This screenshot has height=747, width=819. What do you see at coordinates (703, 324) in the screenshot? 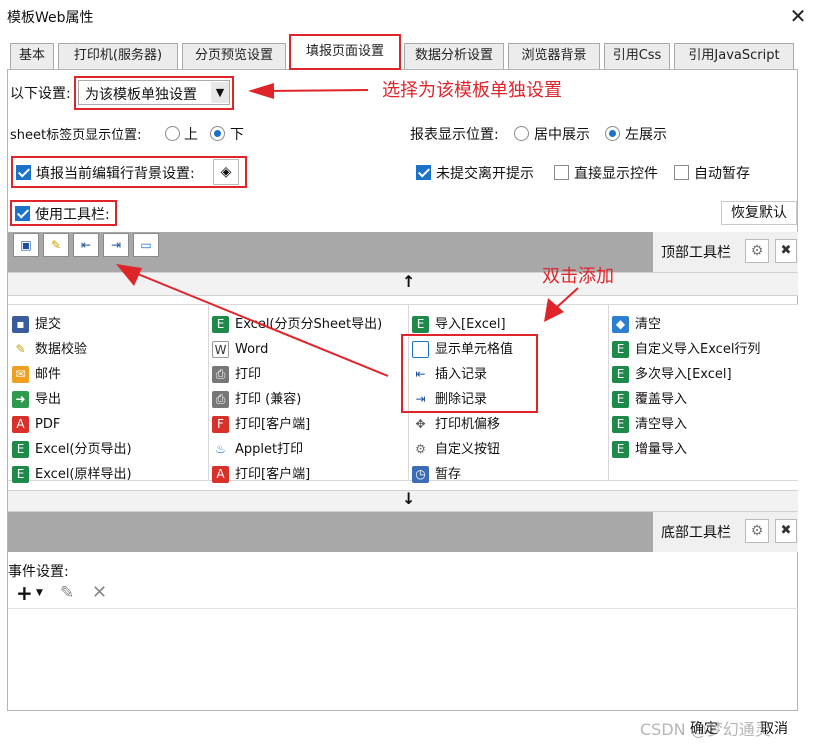
I see `item-clear: ◆ 清空` at bounding box center [703, 324].